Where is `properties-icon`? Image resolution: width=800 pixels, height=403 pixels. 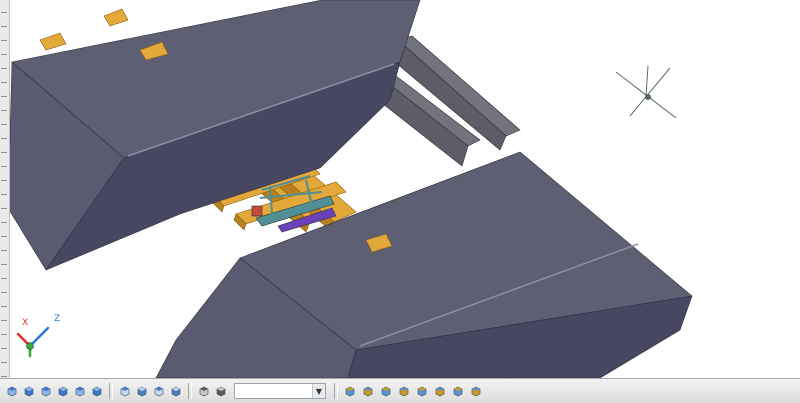 properties-icon is located at coordinates (368, 391).